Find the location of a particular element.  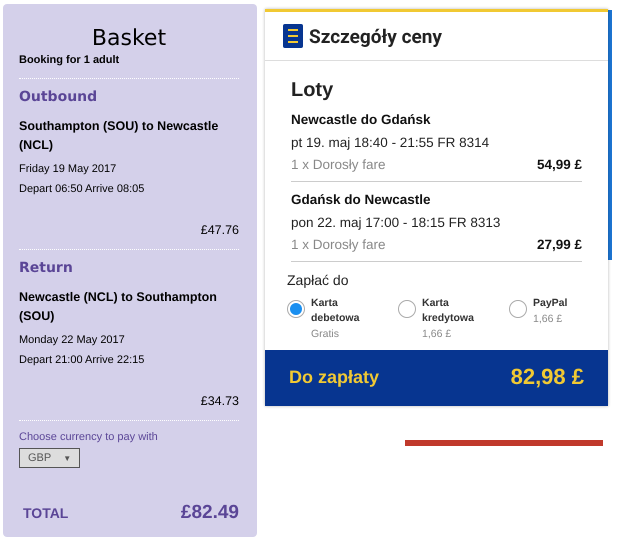

leg-price: £34.73 is located at coordinates (219, 401).